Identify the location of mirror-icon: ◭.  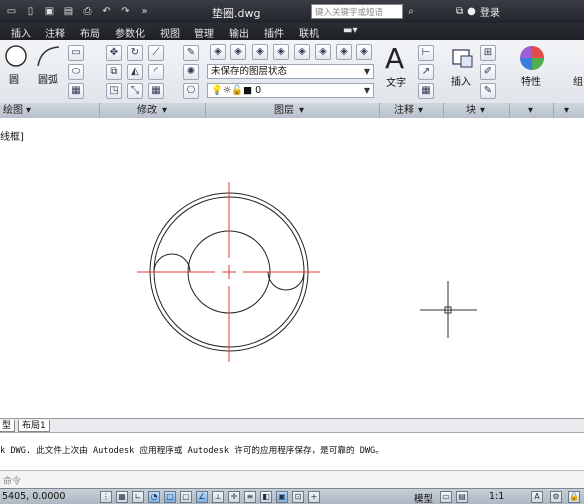
(135, 72).